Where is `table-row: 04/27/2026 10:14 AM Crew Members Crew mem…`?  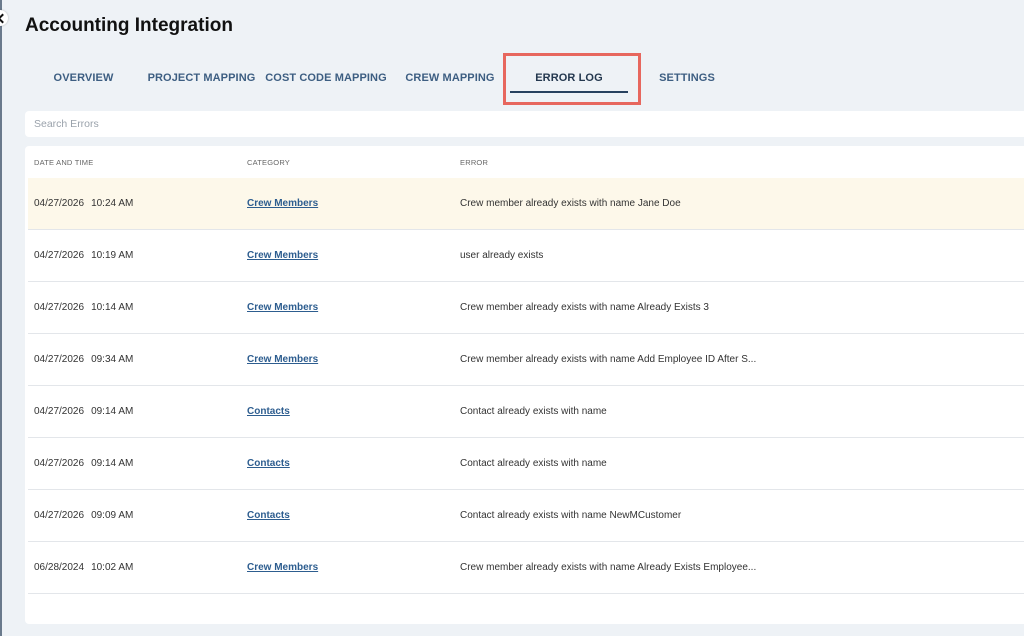
table-row: 04/27/2026 10:14 AM Crew Members Crew mem… is located at coordinates (526, 308).